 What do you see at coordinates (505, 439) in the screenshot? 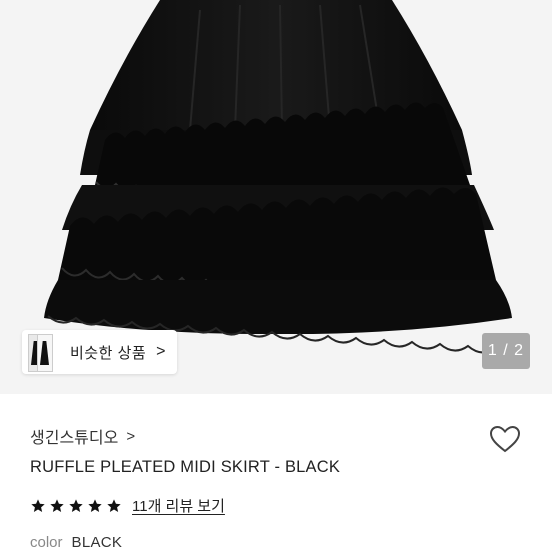
I see `heart-icon` at bounding box center [505, 439].